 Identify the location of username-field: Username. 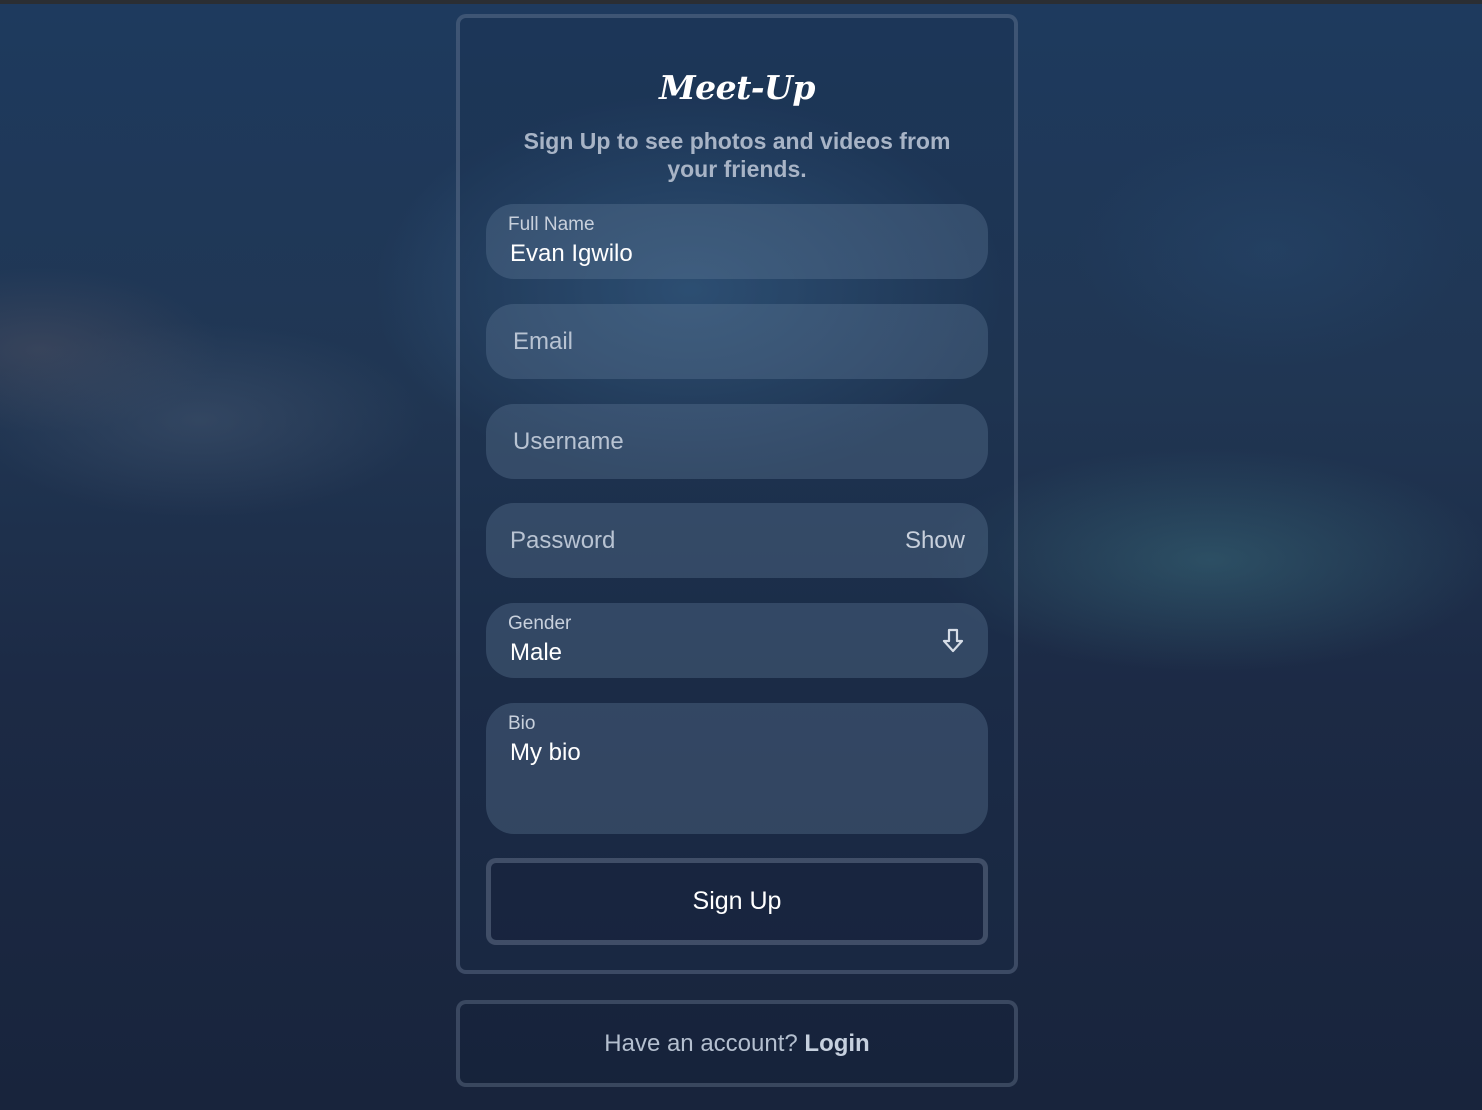
(737, 441).